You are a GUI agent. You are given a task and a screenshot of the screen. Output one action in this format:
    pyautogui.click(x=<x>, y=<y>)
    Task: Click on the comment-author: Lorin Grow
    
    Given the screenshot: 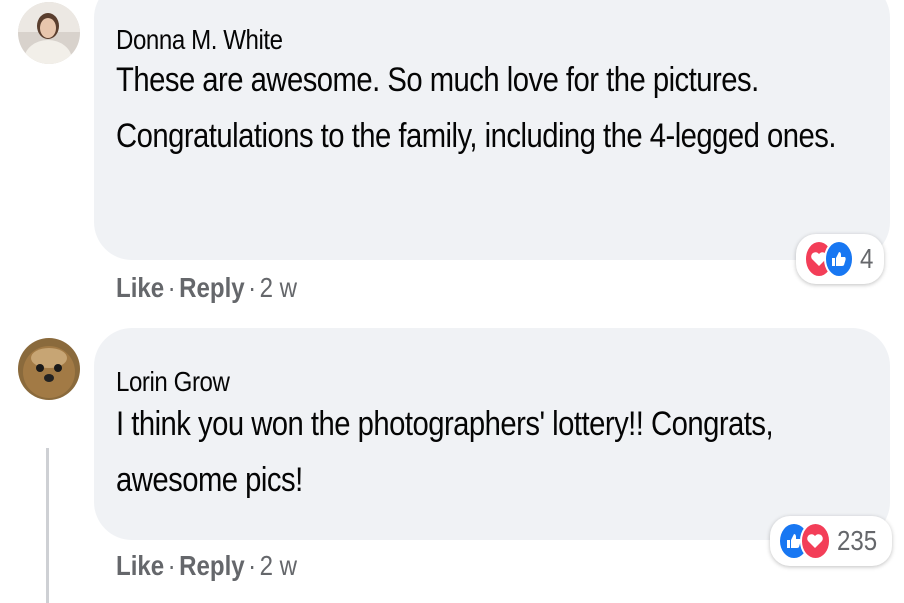 What is the action you would take?
    pyautogui.click(x=173, y=382)
    